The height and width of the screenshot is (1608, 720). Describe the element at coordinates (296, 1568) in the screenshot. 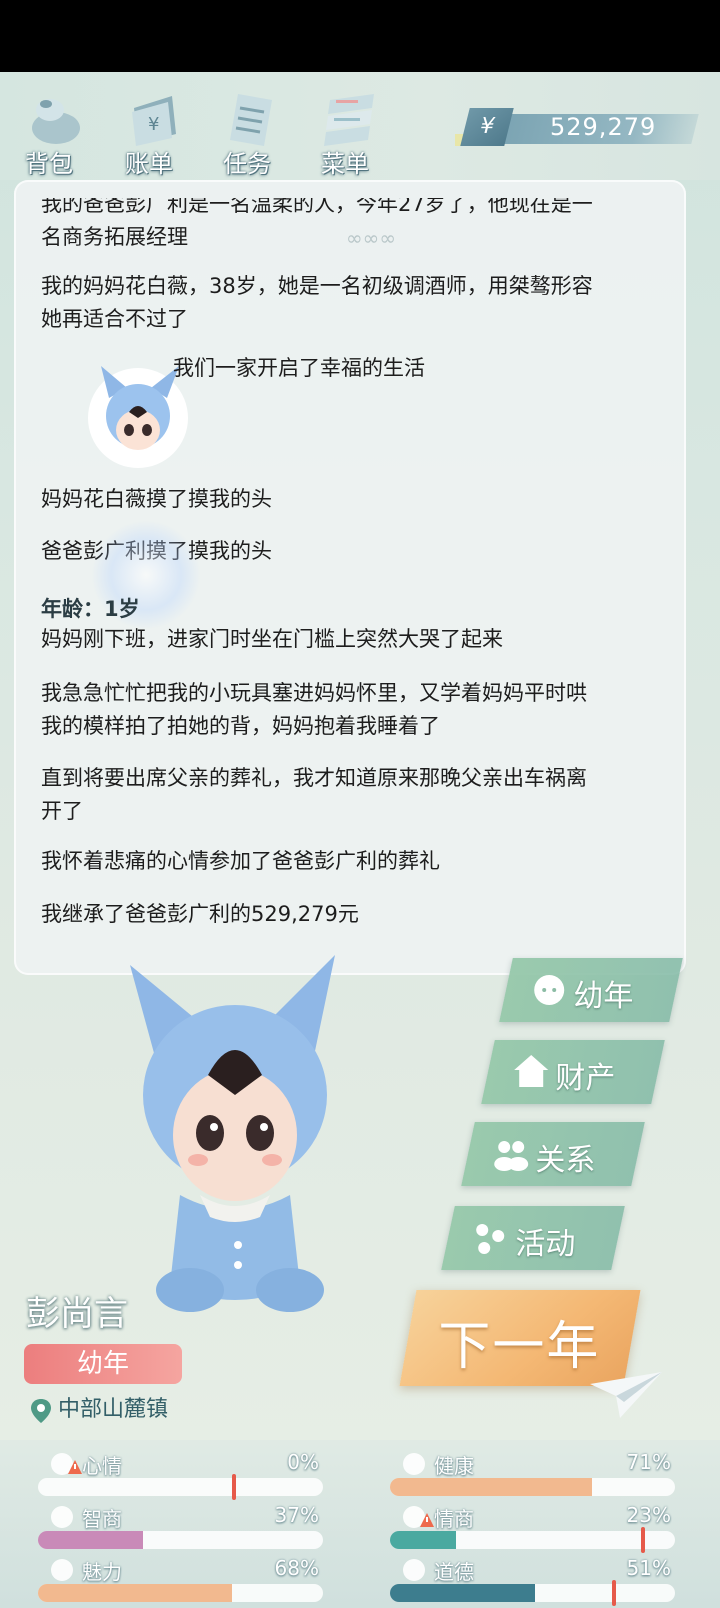

I see `stat-value: 68%` at that location.